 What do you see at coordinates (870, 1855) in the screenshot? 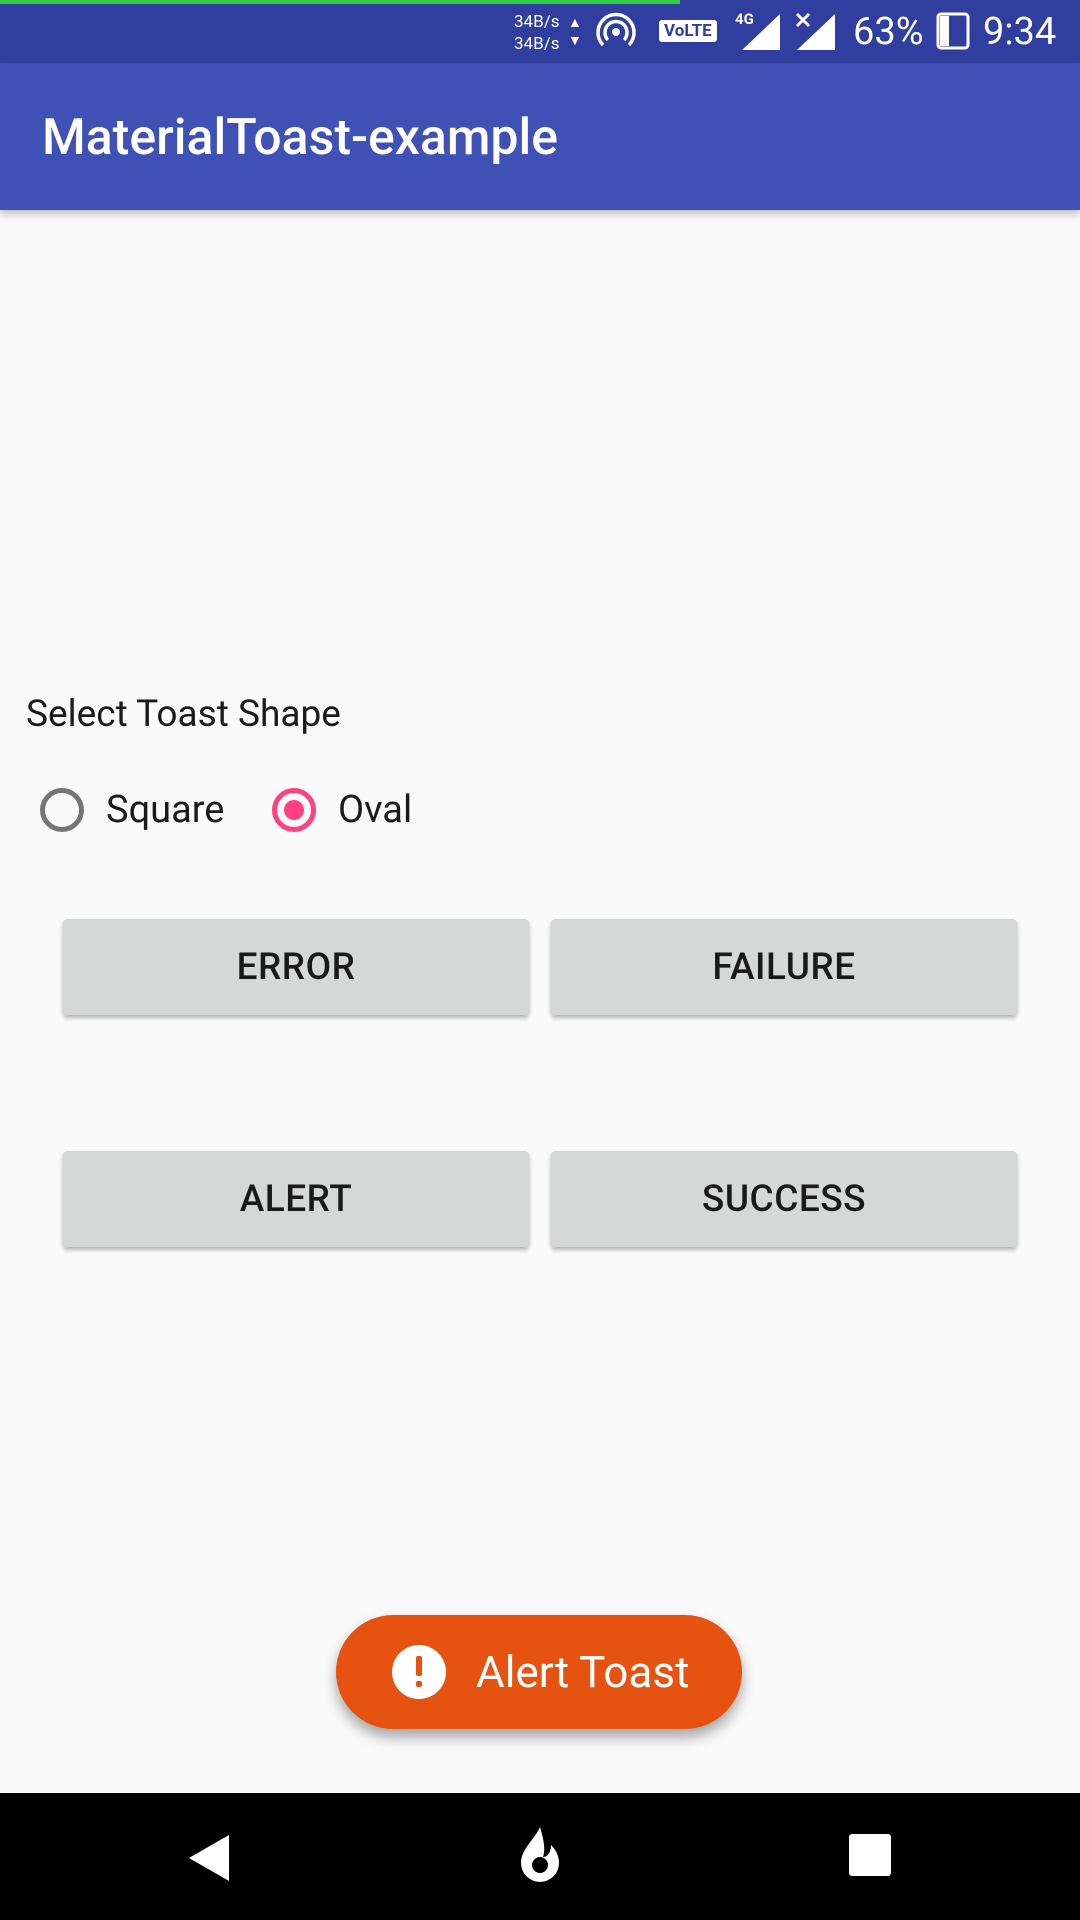
I see `recents-icon` at bounding box center [870, 1855].